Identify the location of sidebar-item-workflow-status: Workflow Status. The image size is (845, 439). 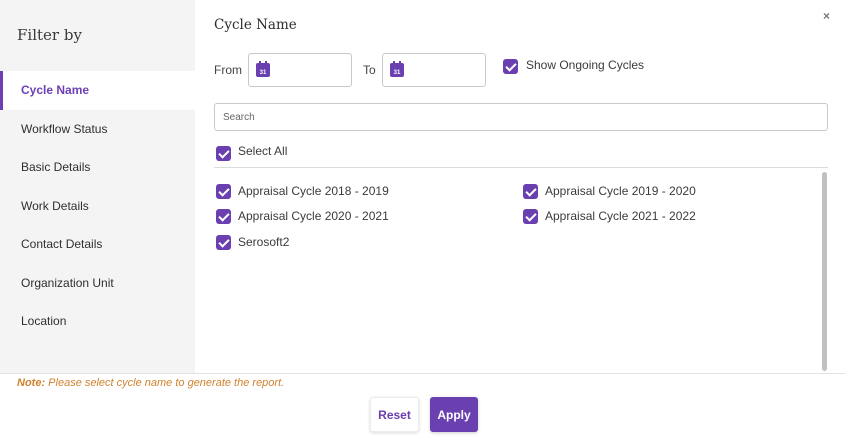
(97, 129).